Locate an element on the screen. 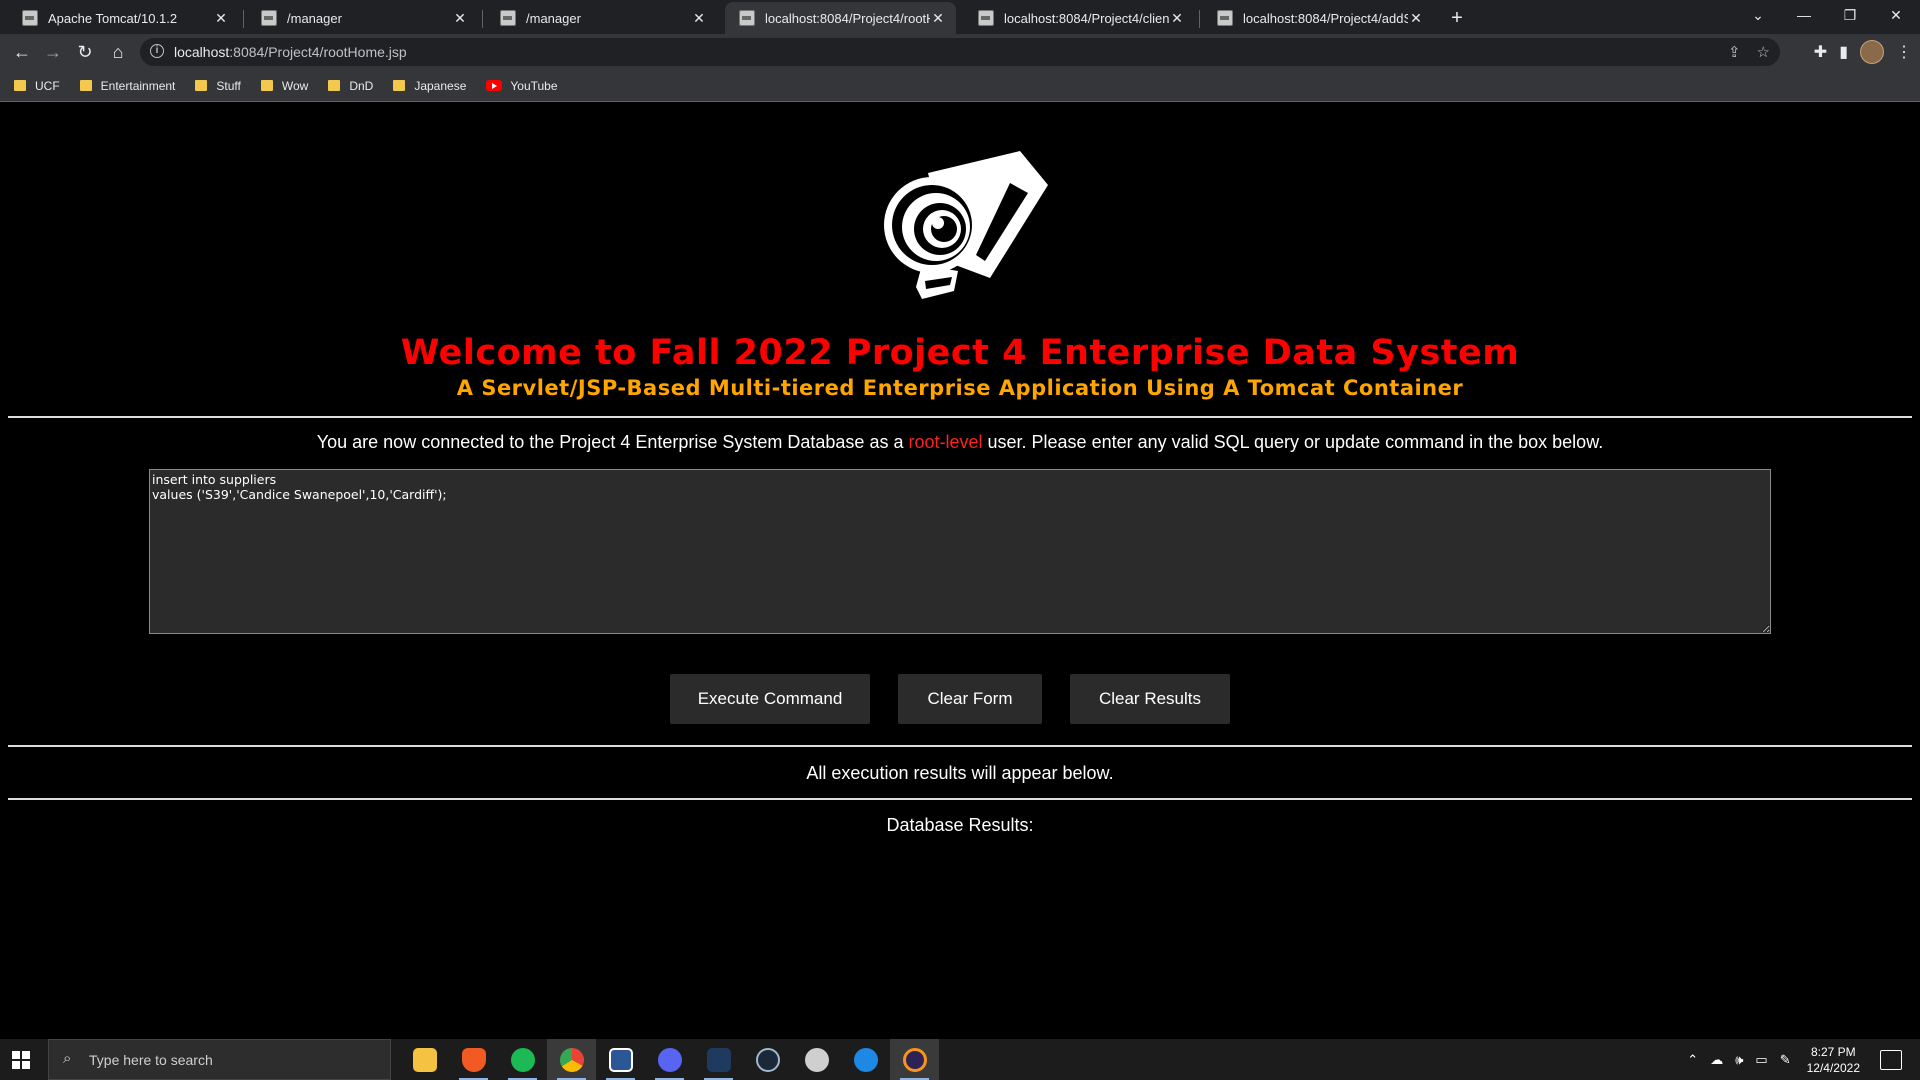  tab-title: localhost:8084/Project4/clientHo is located at coordinates (1086, 18).